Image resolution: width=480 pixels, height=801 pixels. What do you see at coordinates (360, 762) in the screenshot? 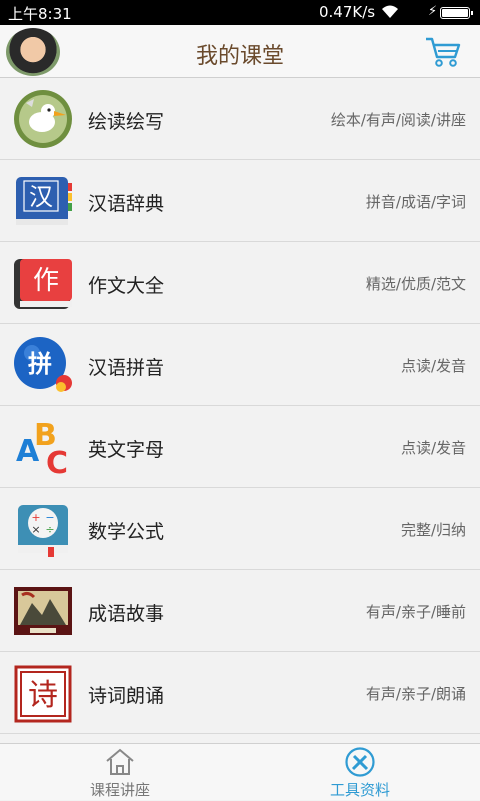
I see `pencil-ruler-icon` at bounding box center [360, 762].